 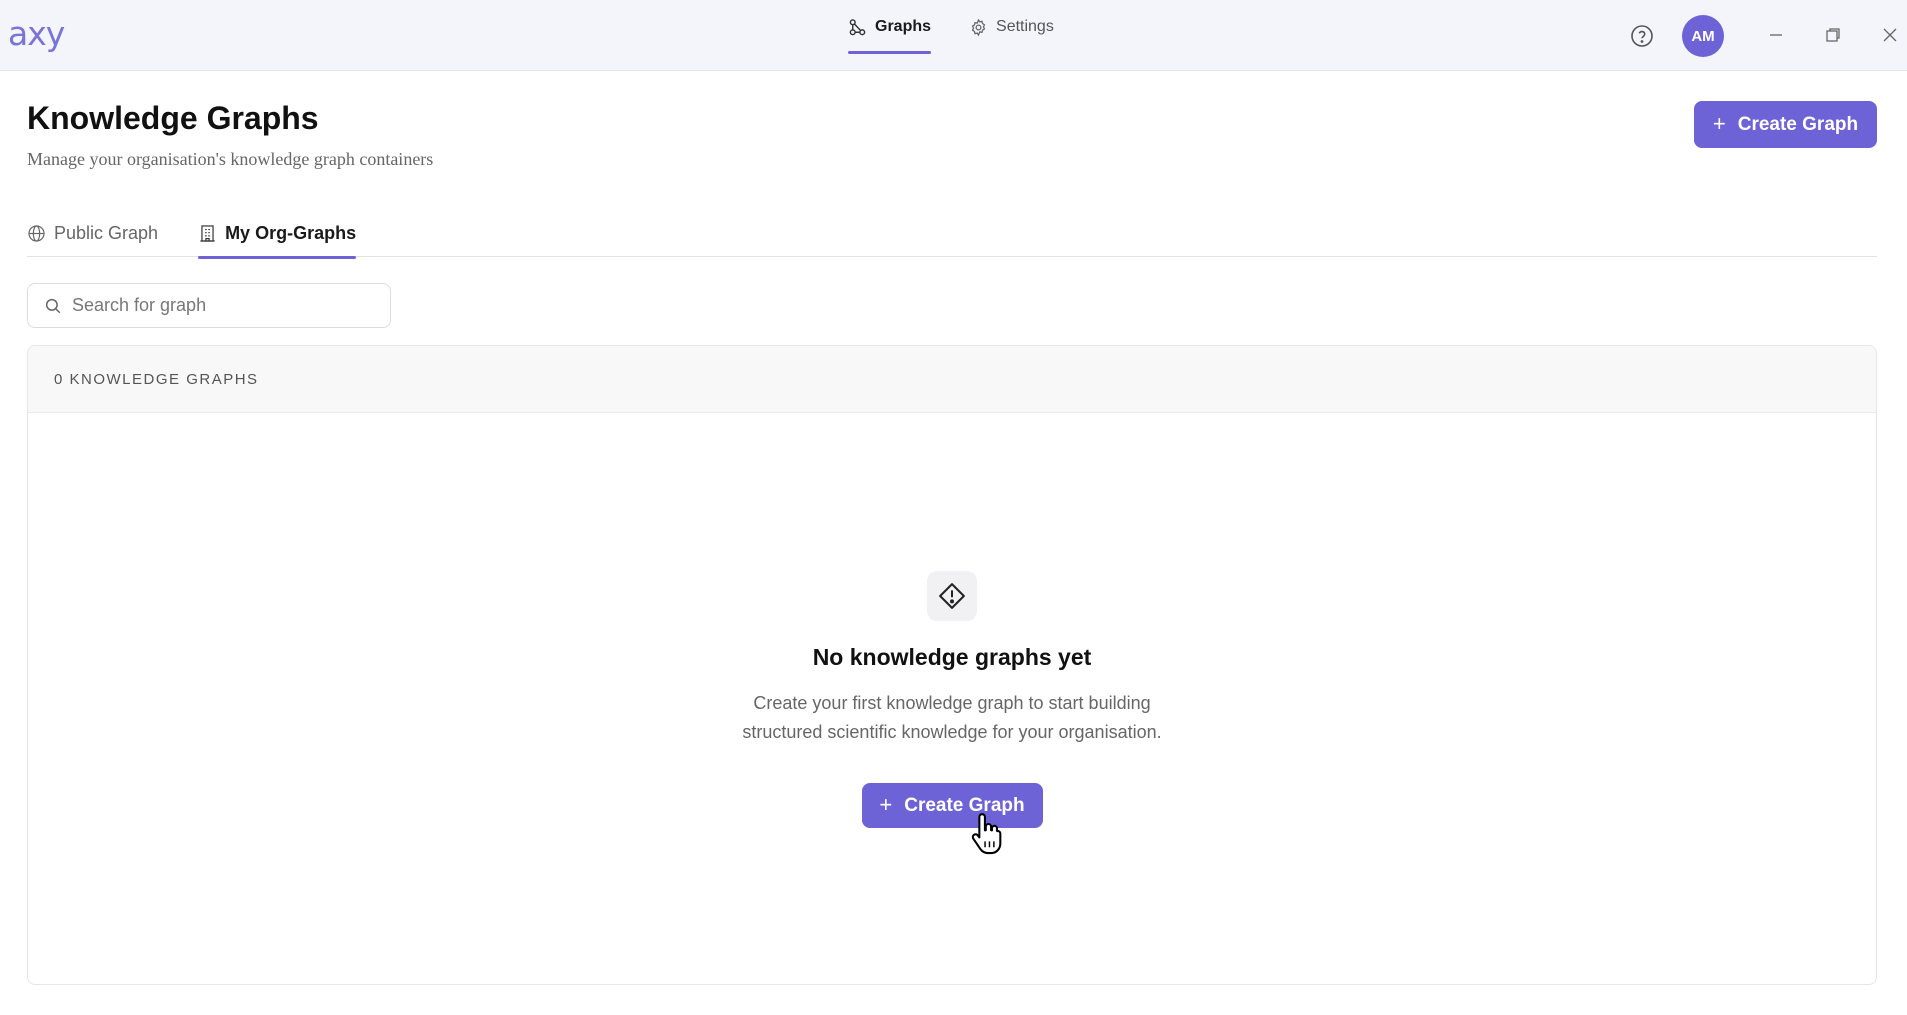 I want to click on user-avatar: AM, so click(x=1703, y=36).